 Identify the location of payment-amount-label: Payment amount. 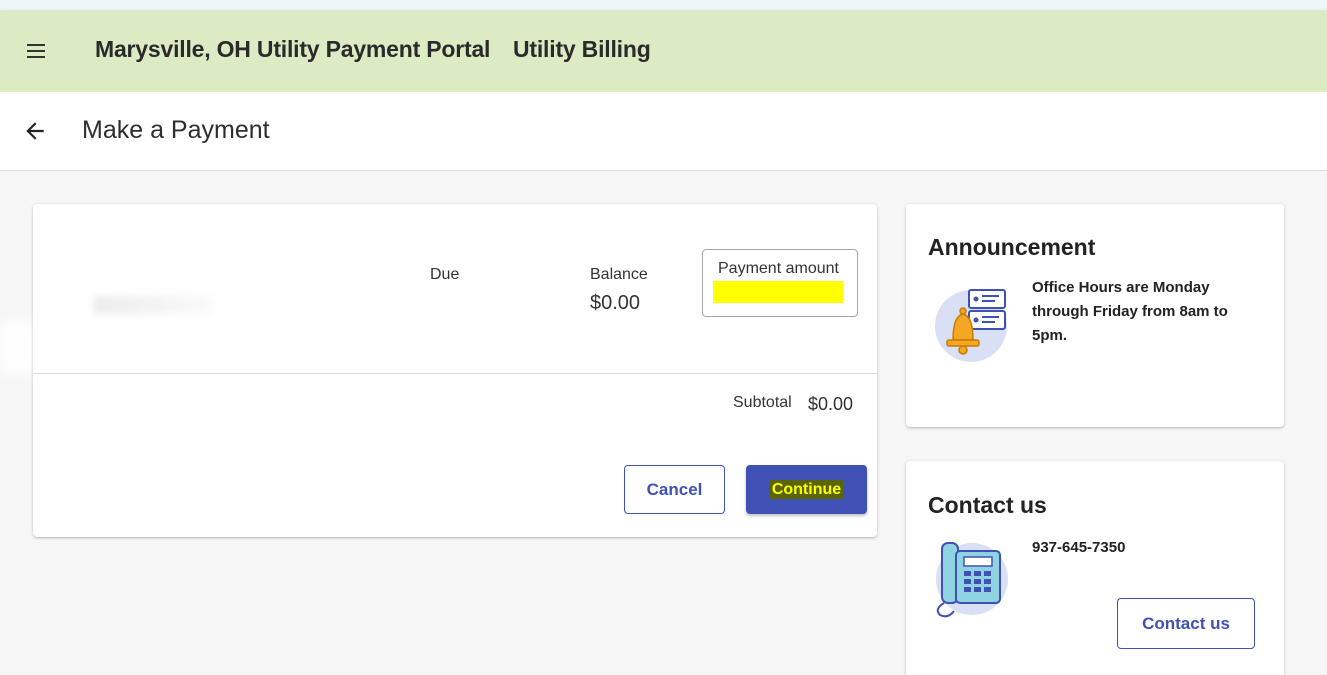
(778, 268).